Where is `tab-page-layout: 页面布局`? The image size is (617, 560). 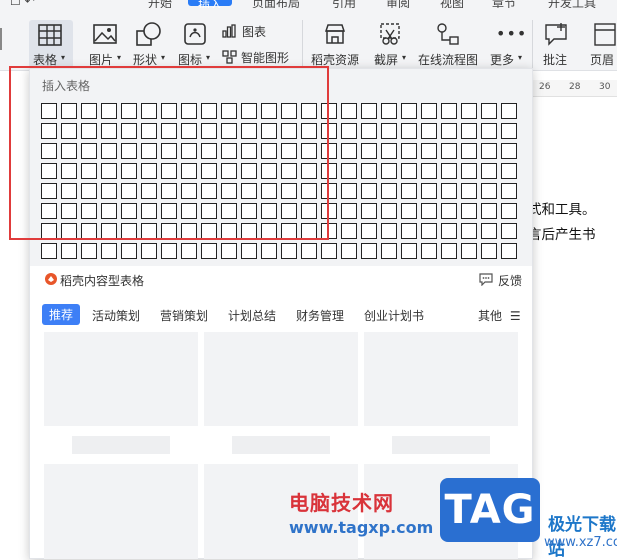
tab-page-layout: 页面布局 is located at coordinates (276, 4).